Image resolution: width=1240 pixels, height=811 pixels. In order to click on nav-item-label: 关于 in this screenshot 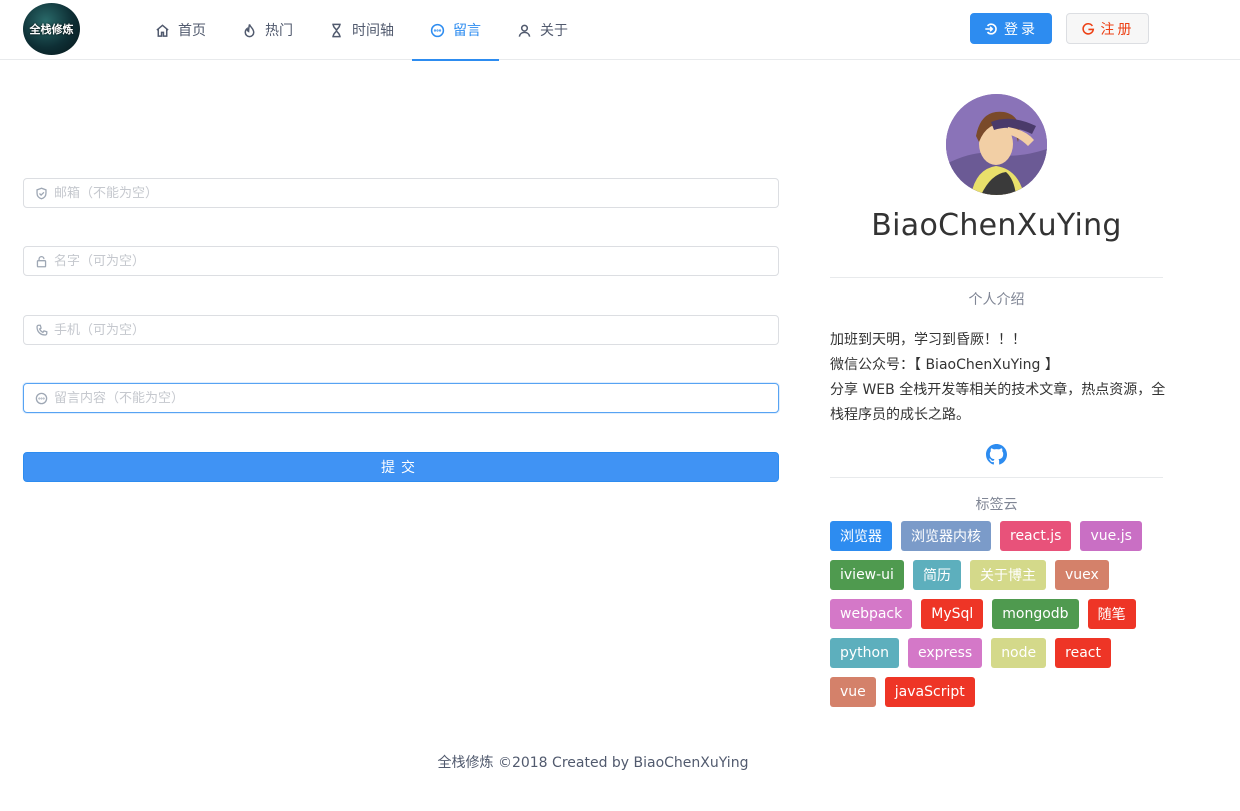, I will do `click(554, 31)`.